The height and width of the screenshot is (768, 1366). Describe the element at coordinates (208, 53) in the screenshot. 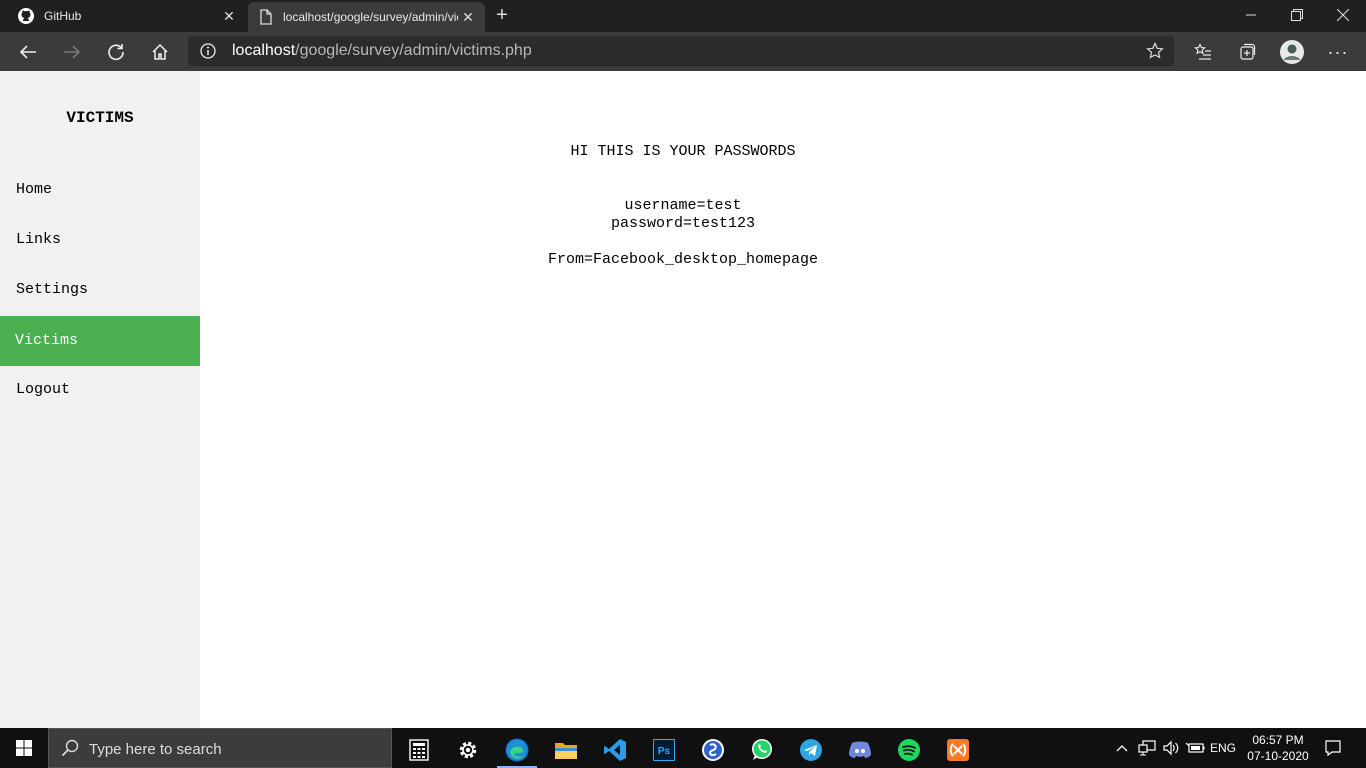

I see `info-icon` at that location.